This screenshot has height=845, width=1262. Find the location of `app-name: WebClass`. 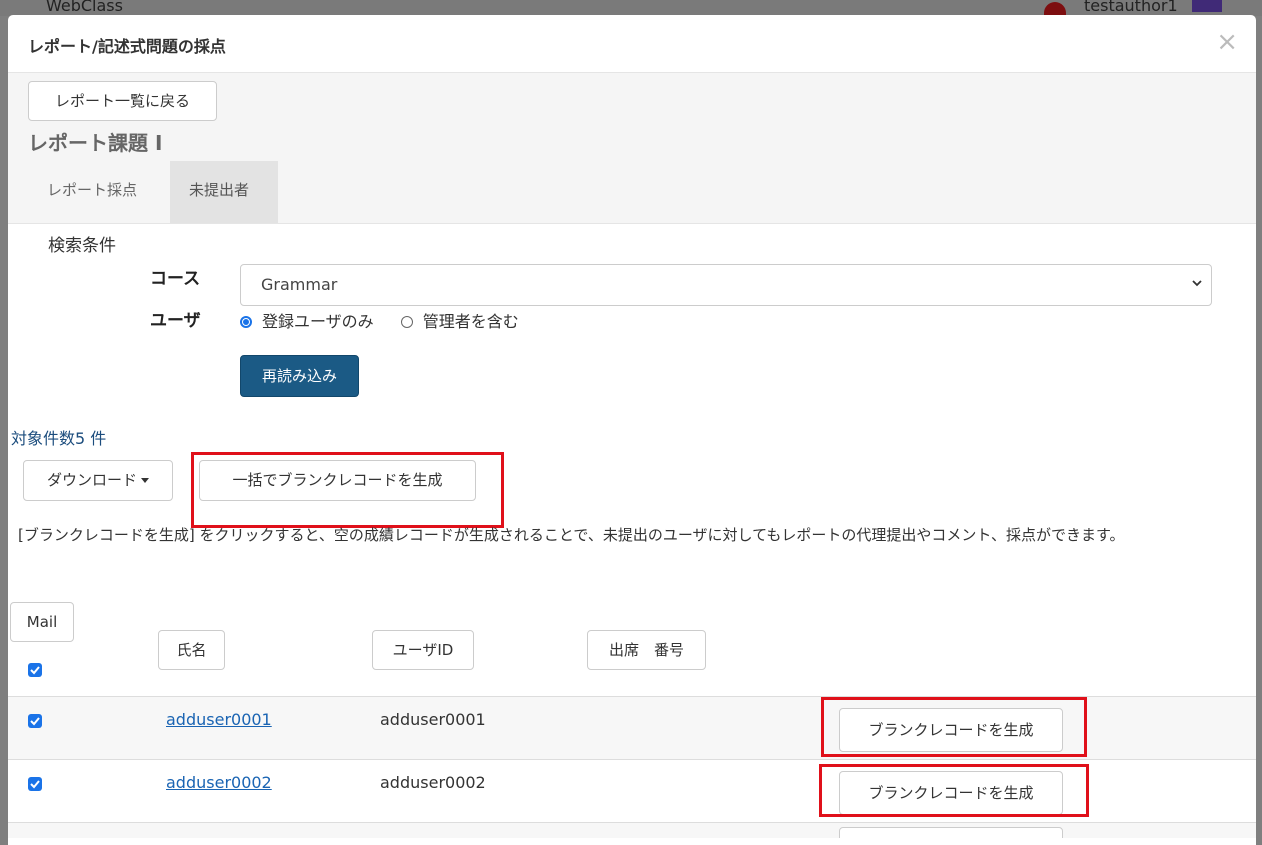

app-name: WebClass is located at coordinates (84, 7).